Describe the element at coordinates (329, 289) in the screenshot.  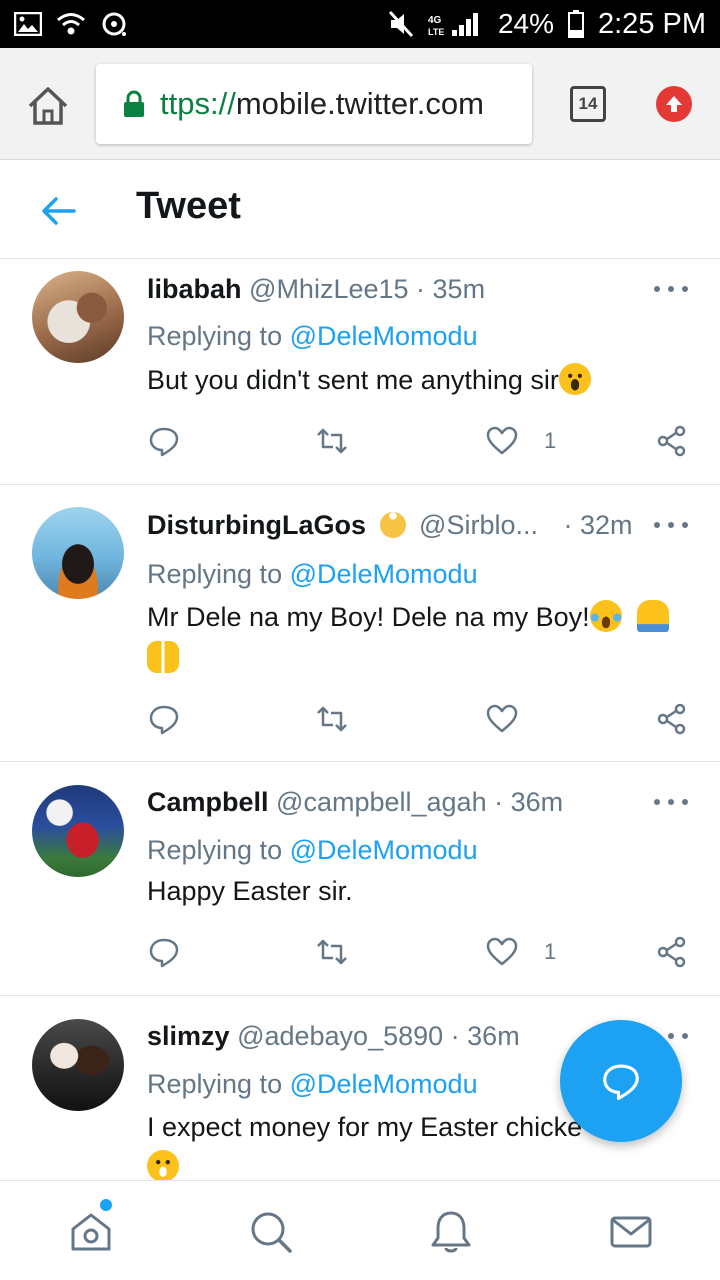
I see `author-handle: @MhizLee15` at that location.